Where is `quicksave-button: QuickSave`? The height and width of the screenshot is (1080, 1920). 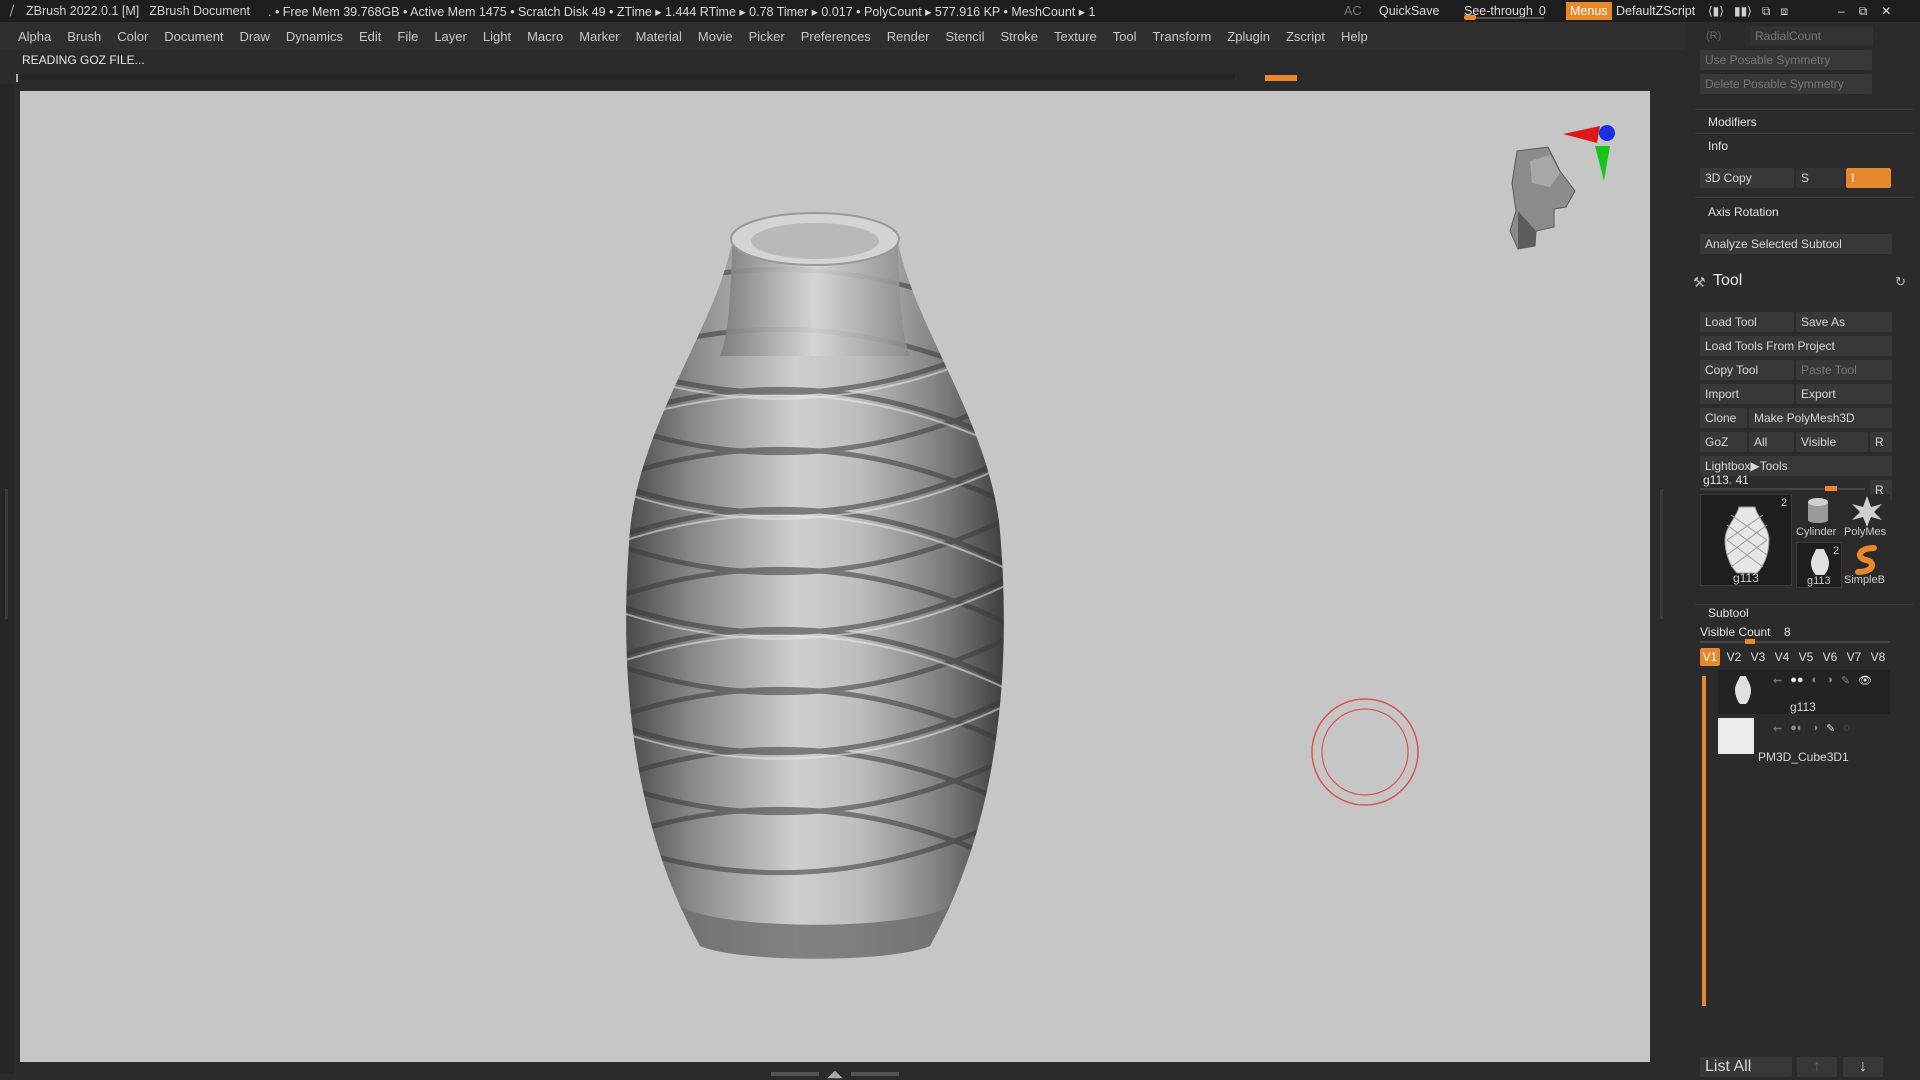 quicksave-button: QuickSave is located at coordinates (1409, 11).